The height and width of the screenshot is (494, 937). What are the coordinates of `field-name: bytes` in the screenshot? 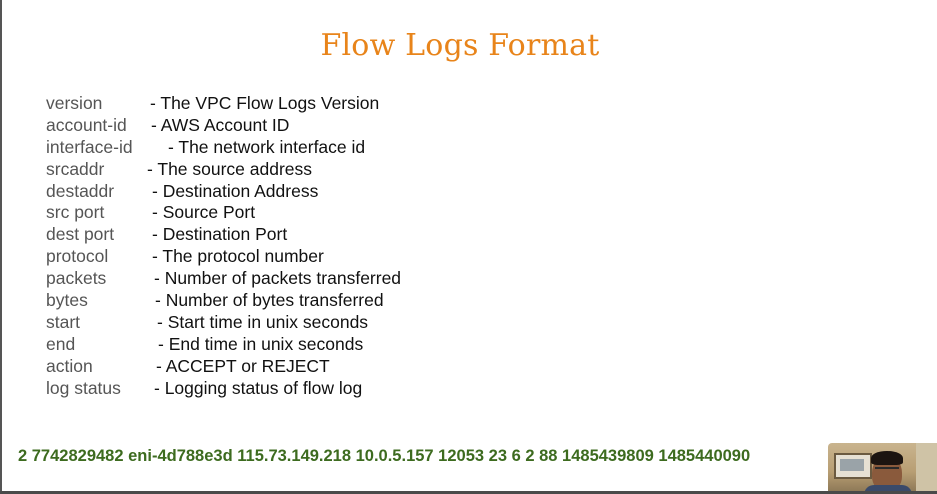 It's located at (67, 300).